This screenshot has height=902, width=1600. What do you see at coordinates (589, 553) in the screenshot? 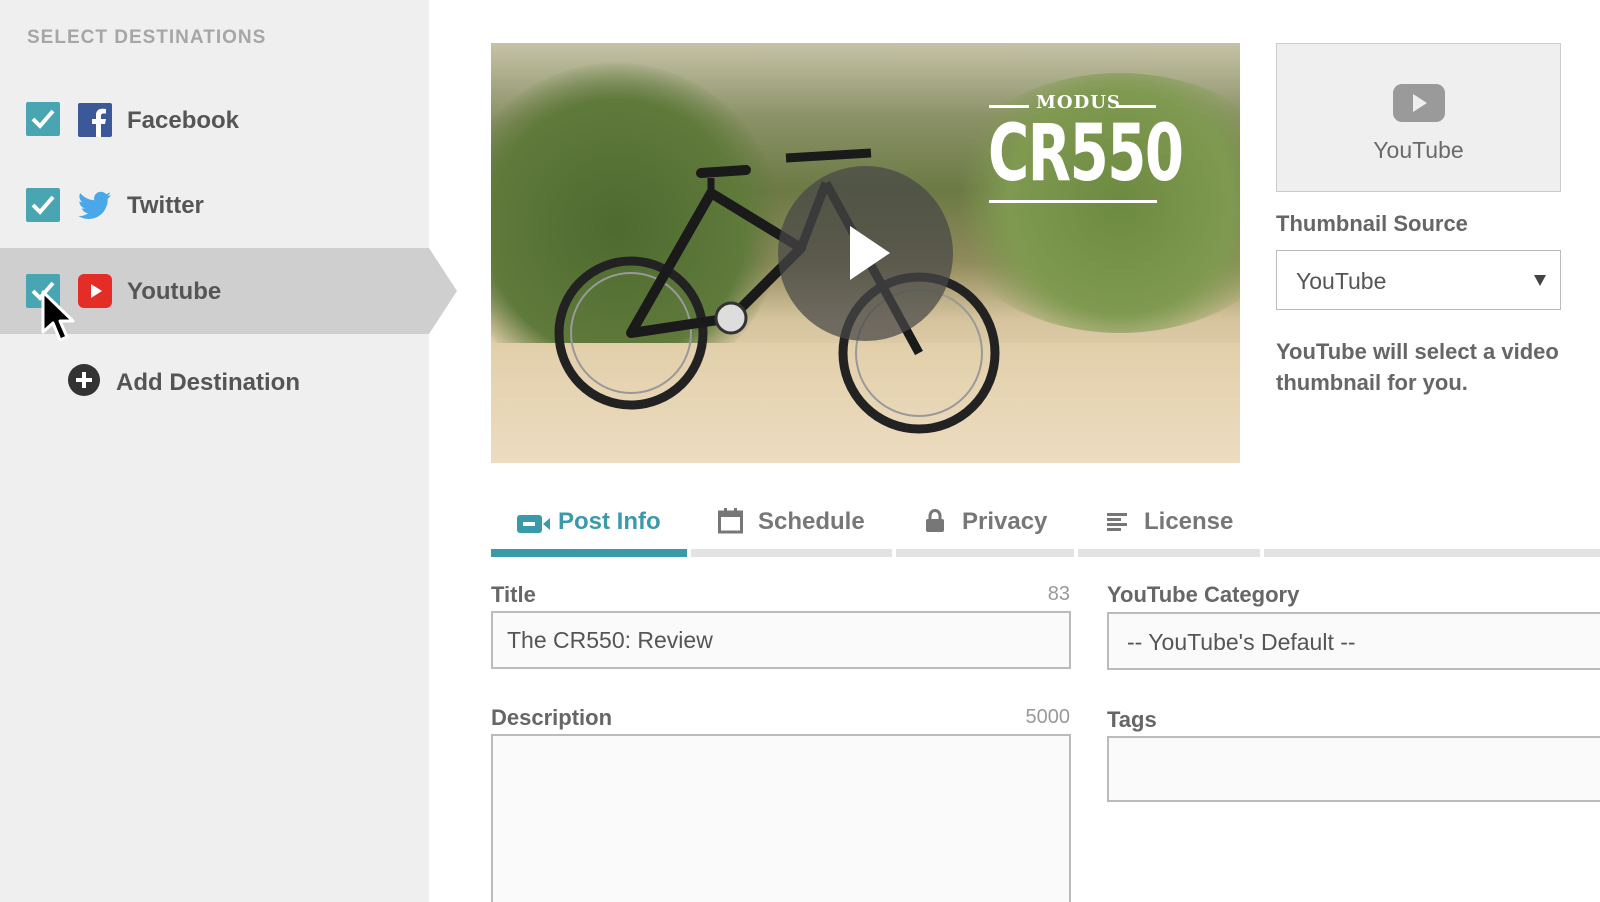
I see `tab-post-info-underline` at bounding box center [589, 553].